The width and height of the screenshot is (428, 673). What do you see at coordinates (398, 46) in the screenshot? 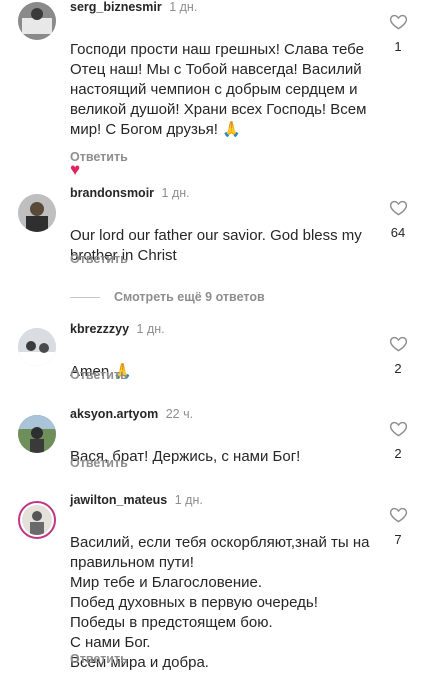
I see `like-count: 1` at bounding box center [398, 46].